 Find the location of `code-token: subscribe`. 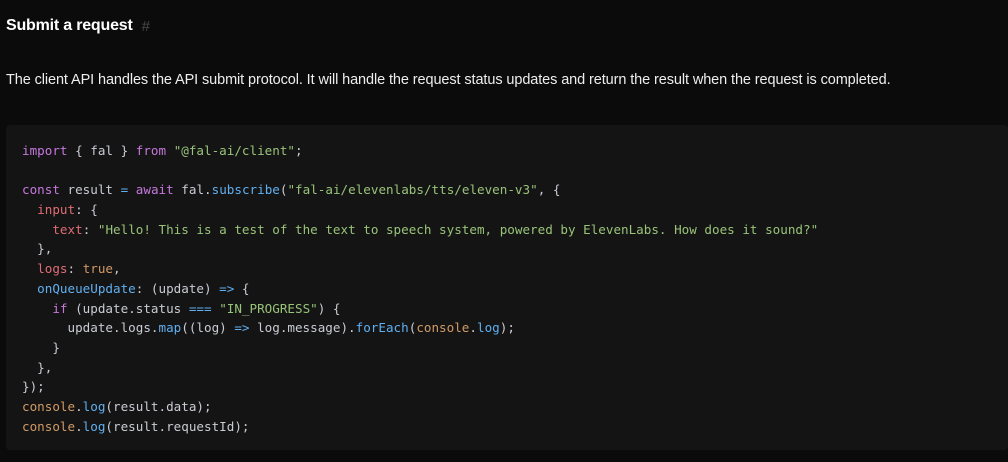

code-token: subscribe is located at coordinates (245, 190).